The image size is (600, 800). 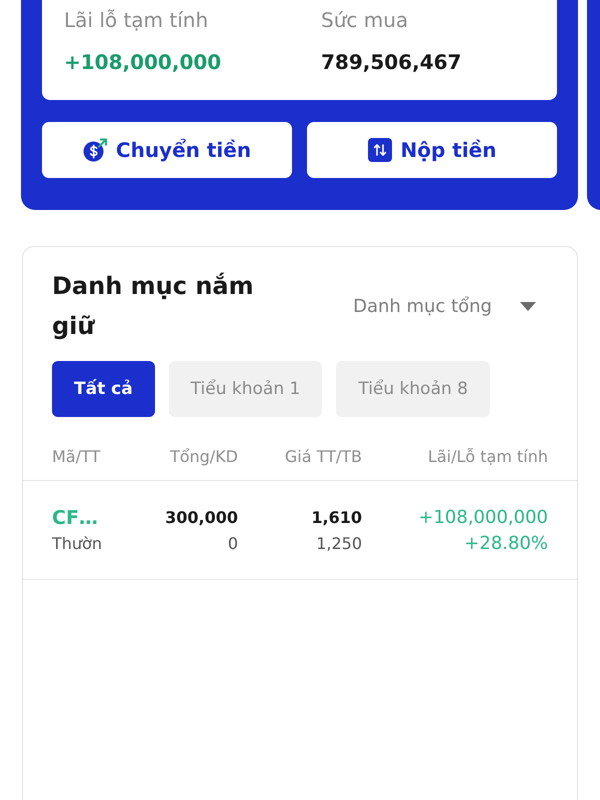 I want to click on account-tab: Tất cả, so click(x=103, y=389).